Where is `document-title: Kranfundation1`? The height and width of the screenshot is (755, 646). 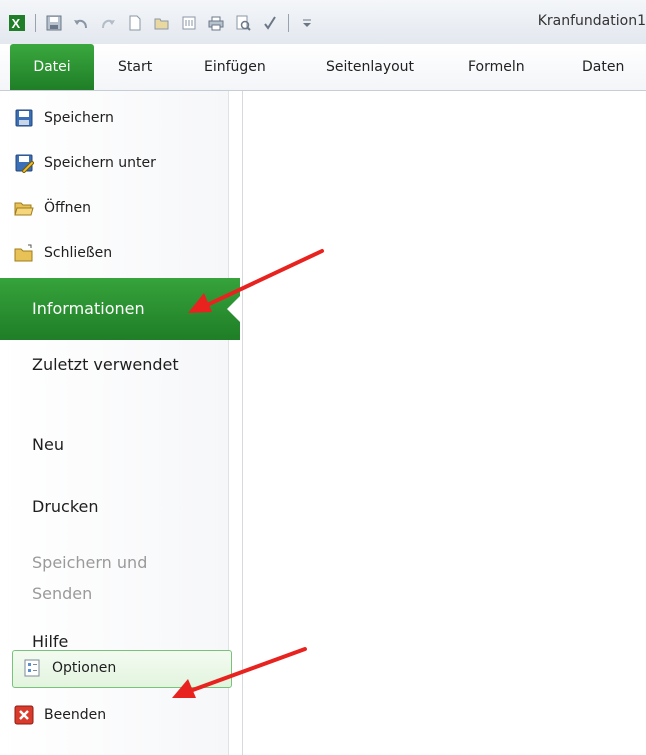 document-title: Kranfundation1 is located at coordinates (591, 21).